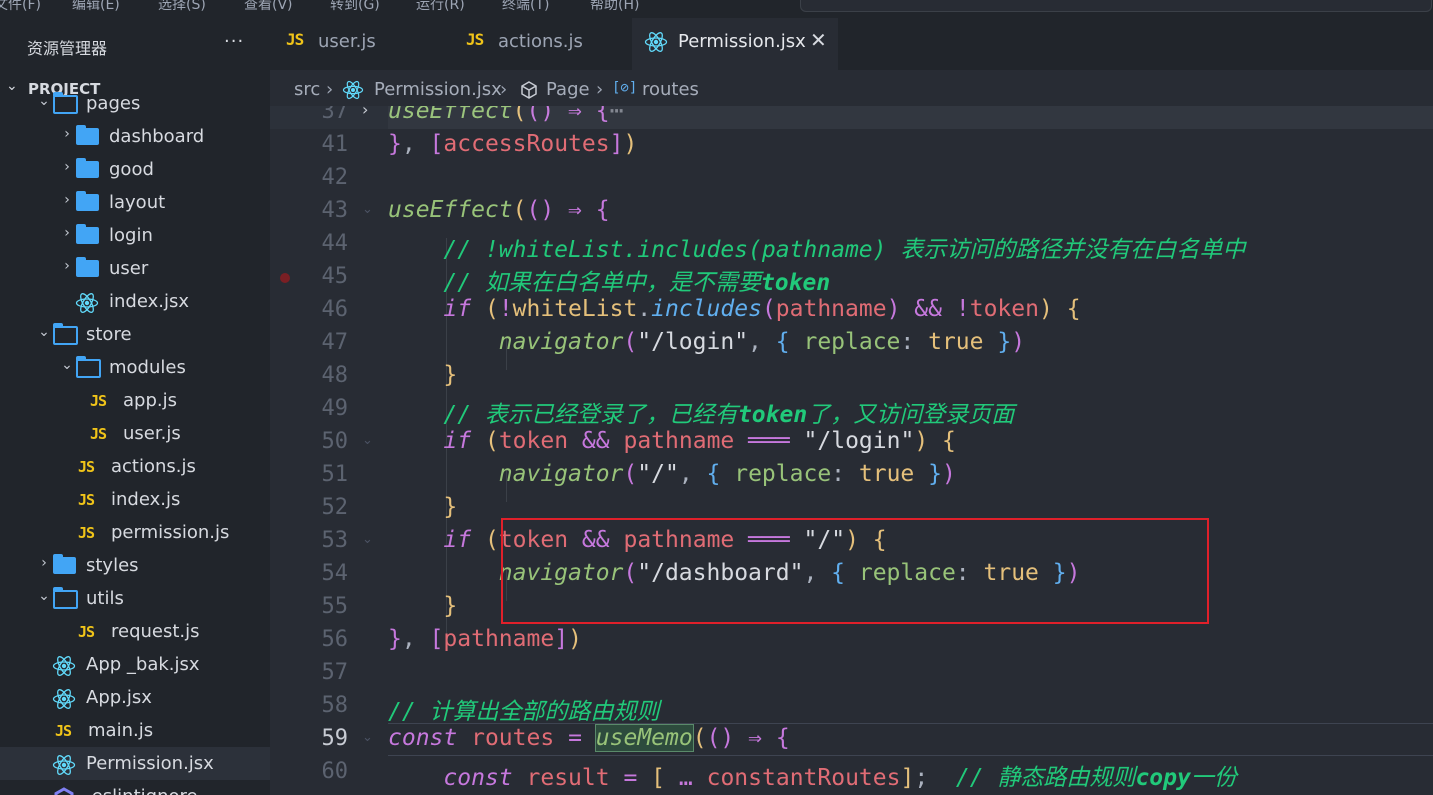  Describe the element at coordinates (335, 177) in the screenshot. I see `code-line: 42` at that location.